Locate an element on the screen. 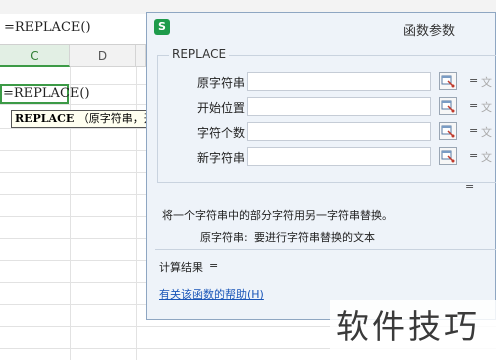  function-result-equals: = is located at coordinates (470, 186).